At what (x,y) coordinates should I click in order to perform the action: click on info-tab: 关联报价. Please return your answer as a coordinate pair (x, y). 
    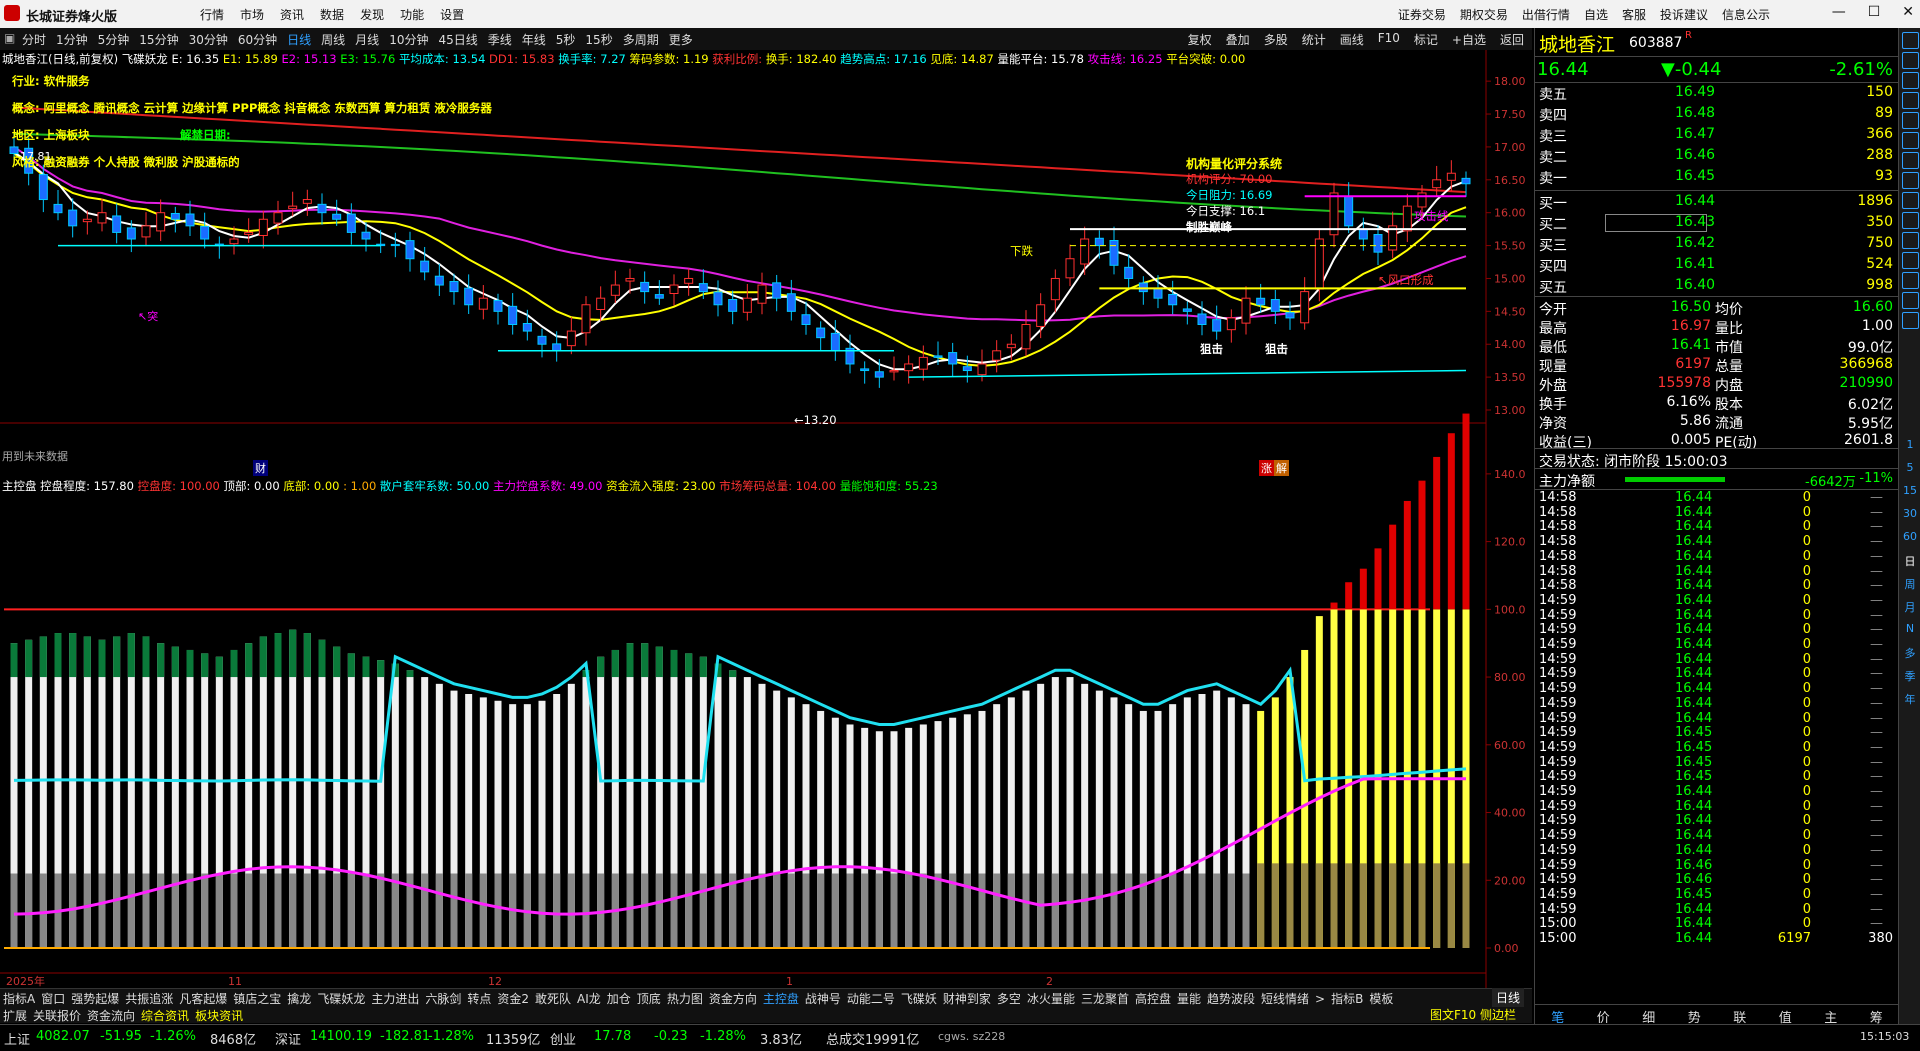
    Looking at the image, I should click on (57, 1015).